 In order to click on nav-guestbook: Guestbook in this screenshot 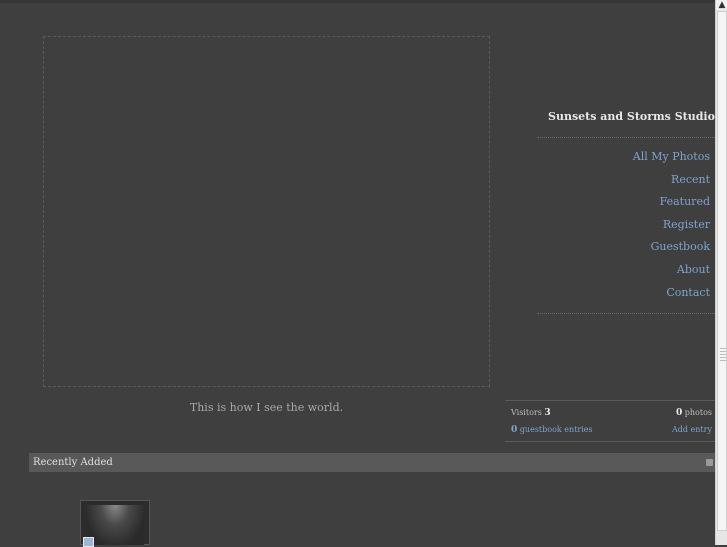, I will do `click(635, 249)`.